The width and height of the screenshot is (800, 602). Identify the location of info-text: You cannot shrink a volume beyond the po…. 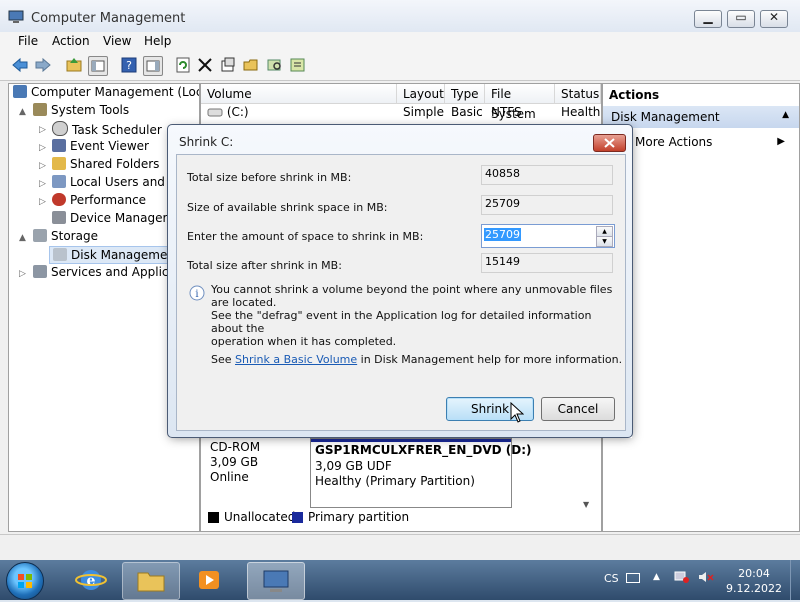
(418, 315).